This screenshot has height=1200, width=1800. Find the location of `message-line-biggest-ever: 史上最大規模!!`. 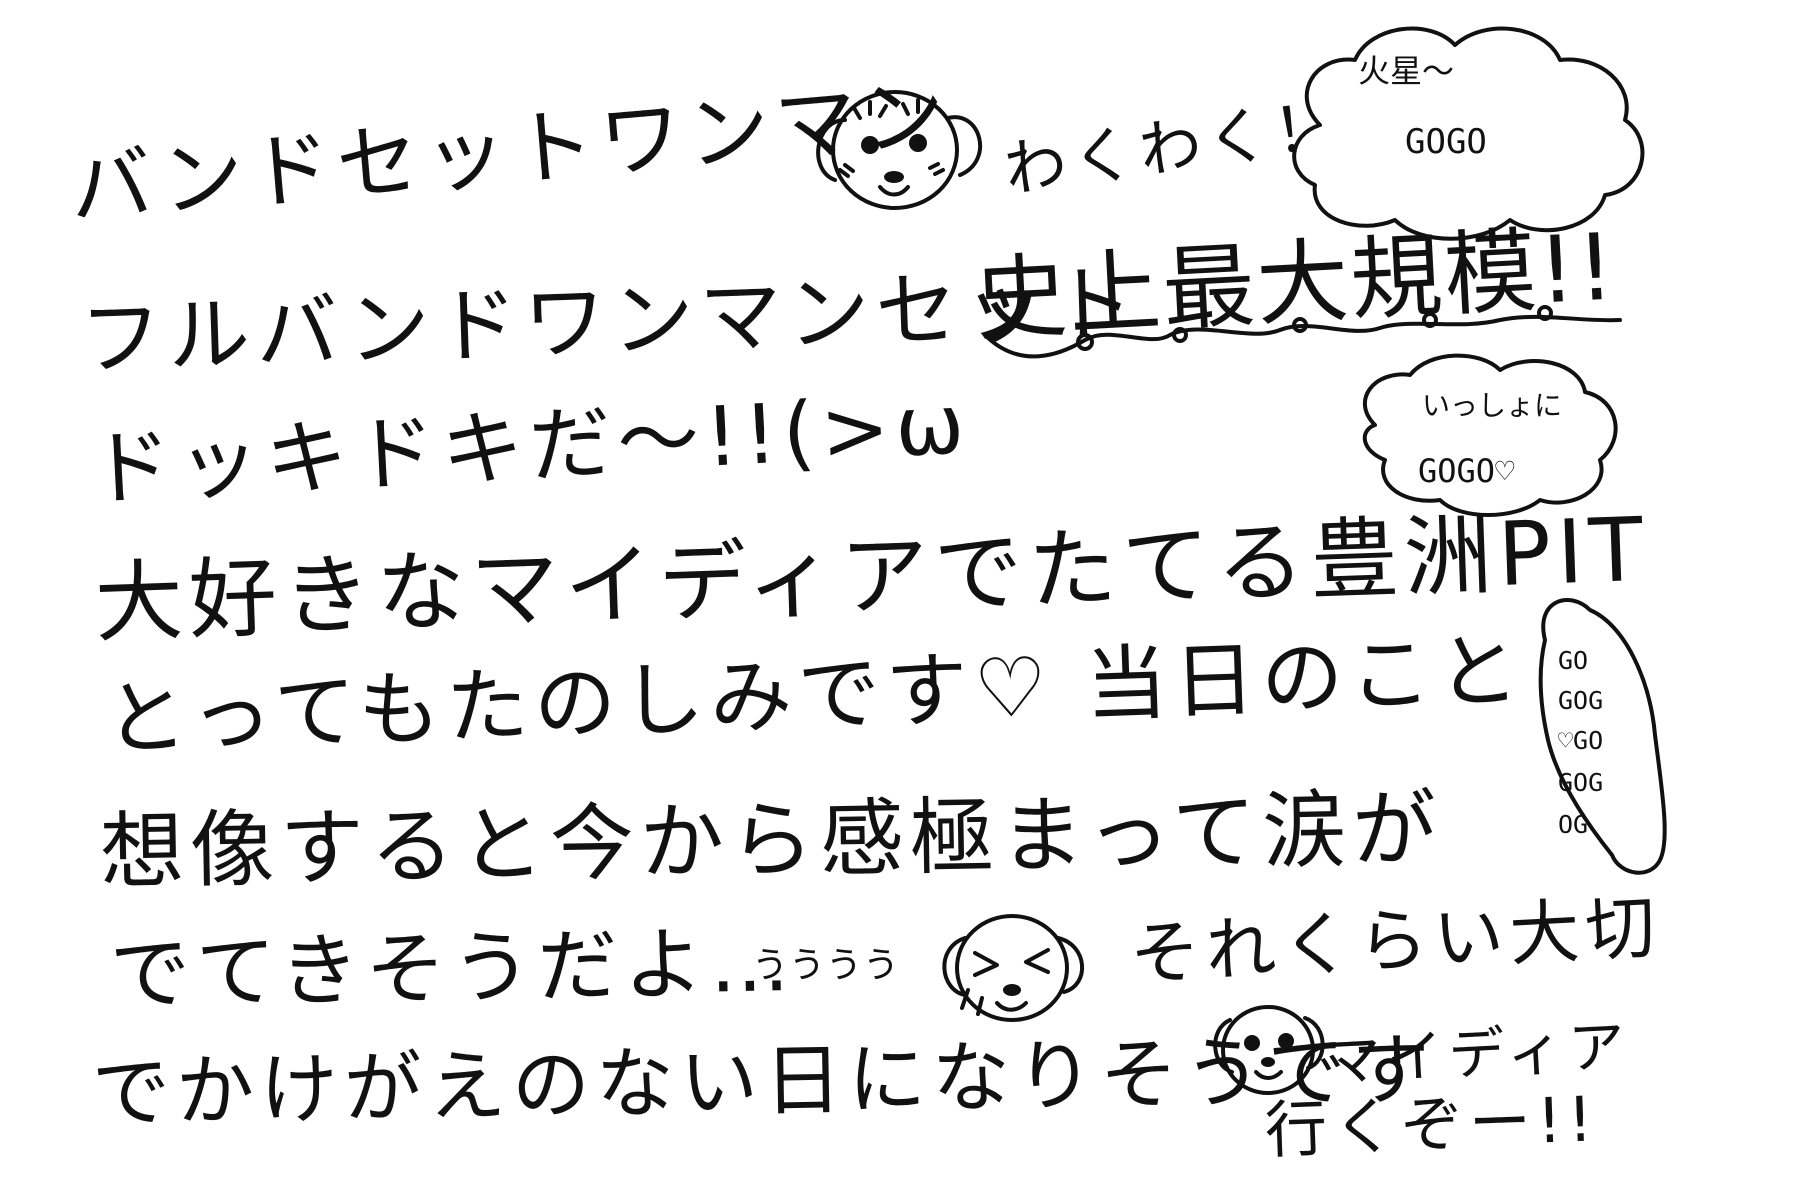

message-line-biggest-ever: 史上最大規模!! is located at coordinates (1295, 283).